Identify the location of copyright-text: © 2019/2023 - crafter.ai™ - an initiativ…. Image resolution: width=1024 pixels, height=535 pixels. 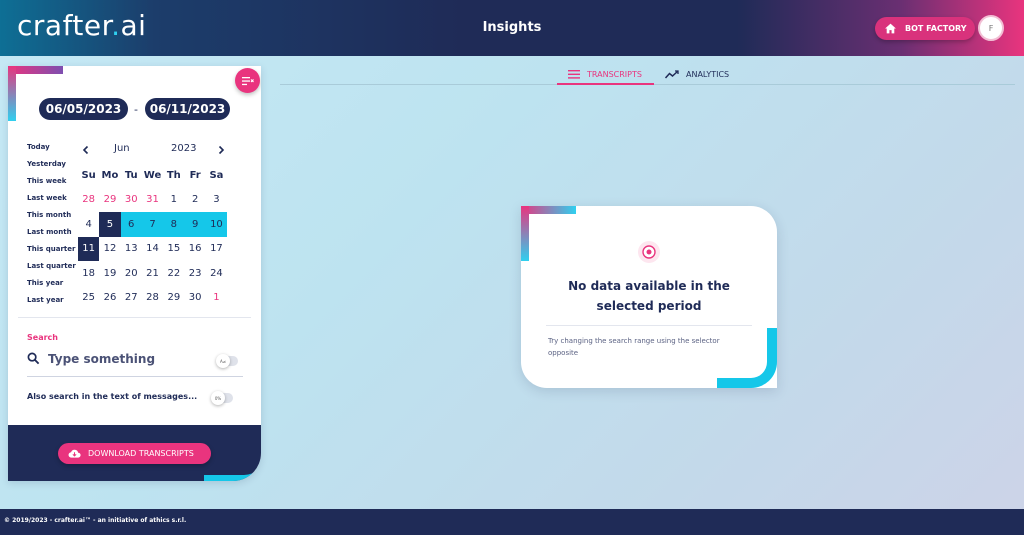
(95, 520).